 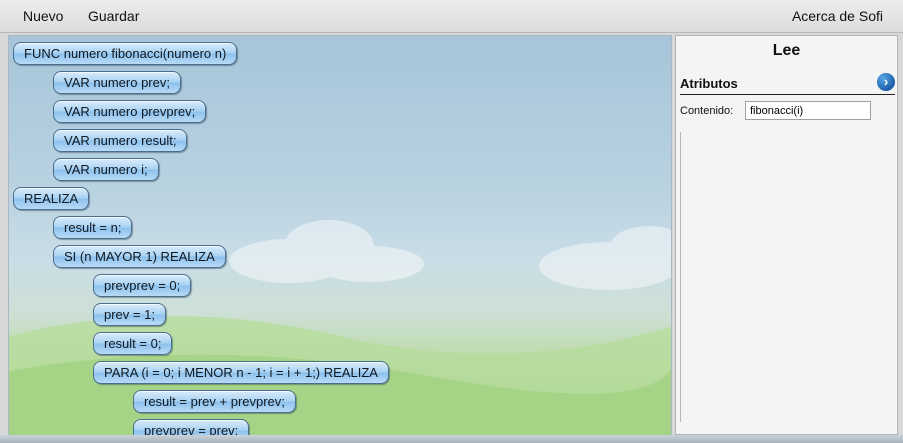 I want to click on code-block: FUNC numero fibonacci(numero n), so click(x=125, y=53).